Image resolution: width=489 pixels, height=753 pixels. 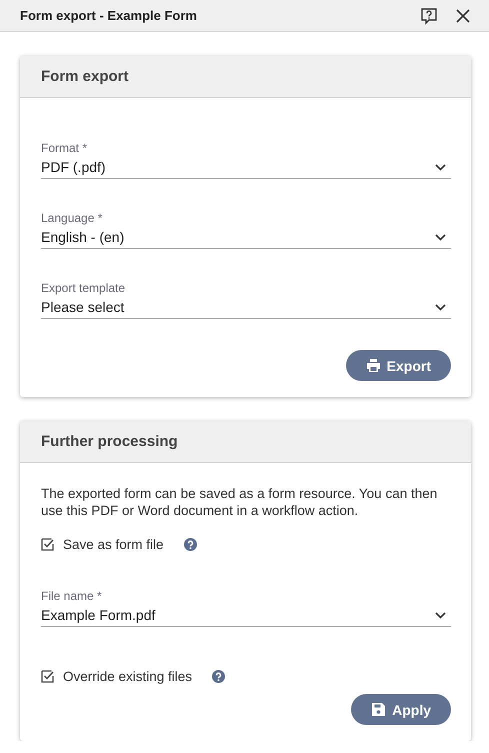 What do you see at coordinates (239, 502) in the screenshot?
I see `description-text: The exported form can be saved as a form resource. You can then use this PDF or Word document in a workflow action.` at bounding box center [239, 502].